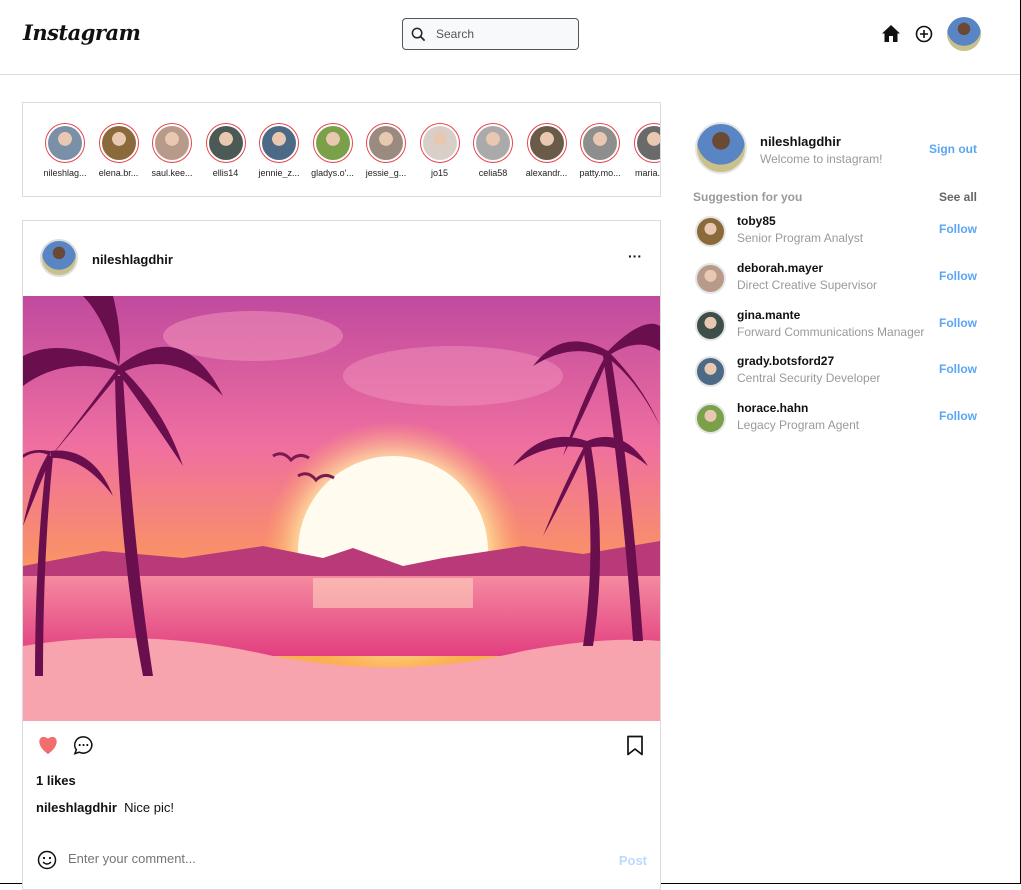 The width and height of the screenshot is (1021, 890). Describe the element at coordinates (318, 858) in the screenshot. I see `comment-input` at that location.